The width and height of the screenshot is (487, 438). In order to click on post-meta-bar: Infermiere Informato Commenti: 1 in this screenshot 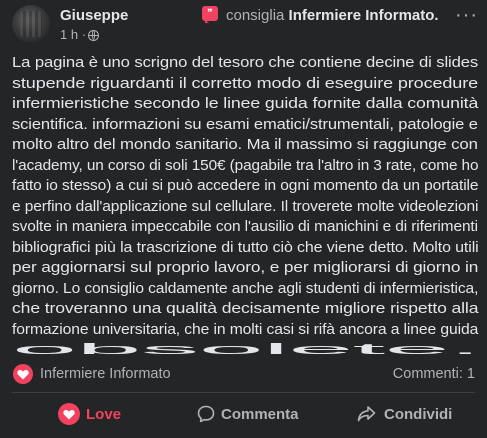, I will do `click(243, 375)`.